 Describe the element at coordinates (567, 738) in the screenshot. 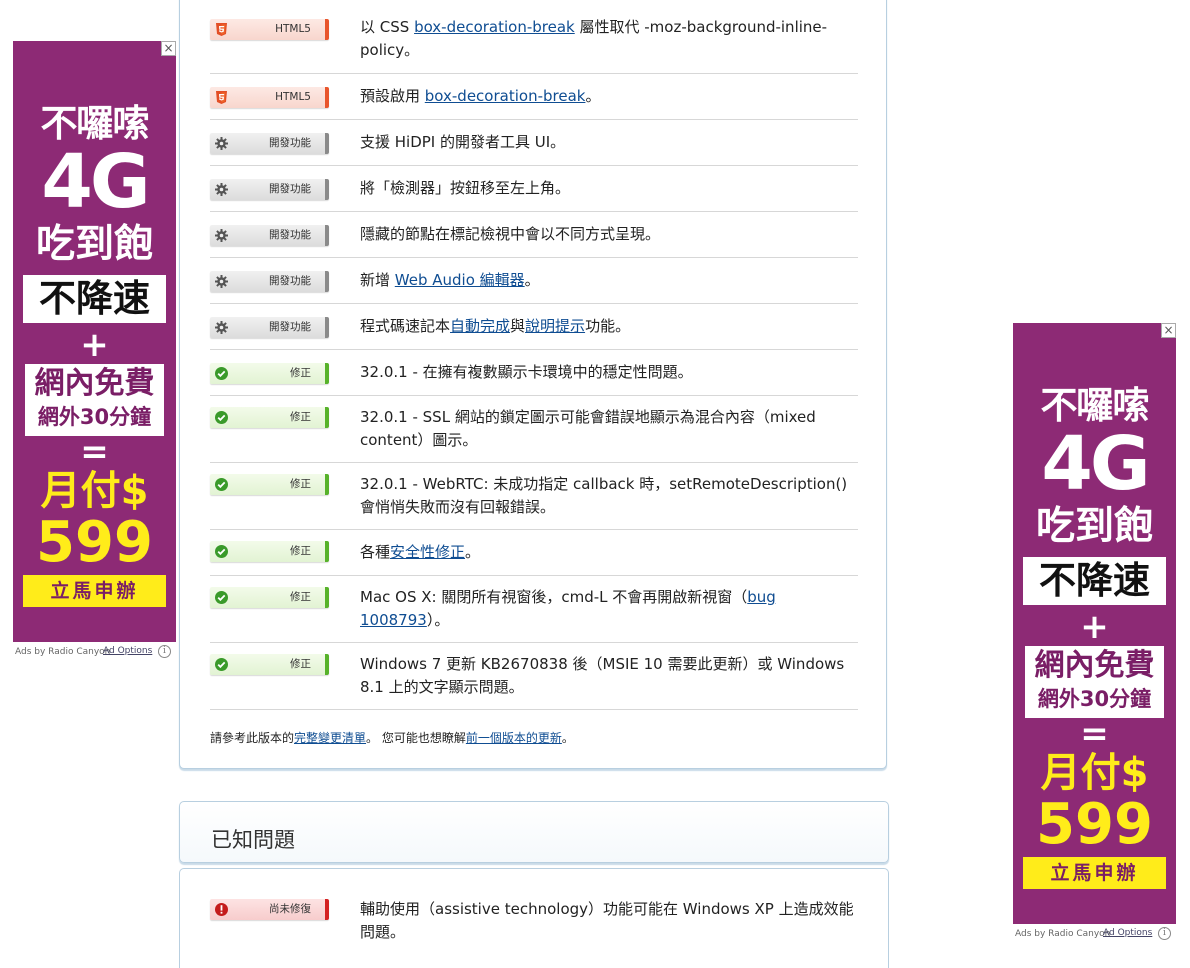

I see `footnote-suffix: 。` at that location.